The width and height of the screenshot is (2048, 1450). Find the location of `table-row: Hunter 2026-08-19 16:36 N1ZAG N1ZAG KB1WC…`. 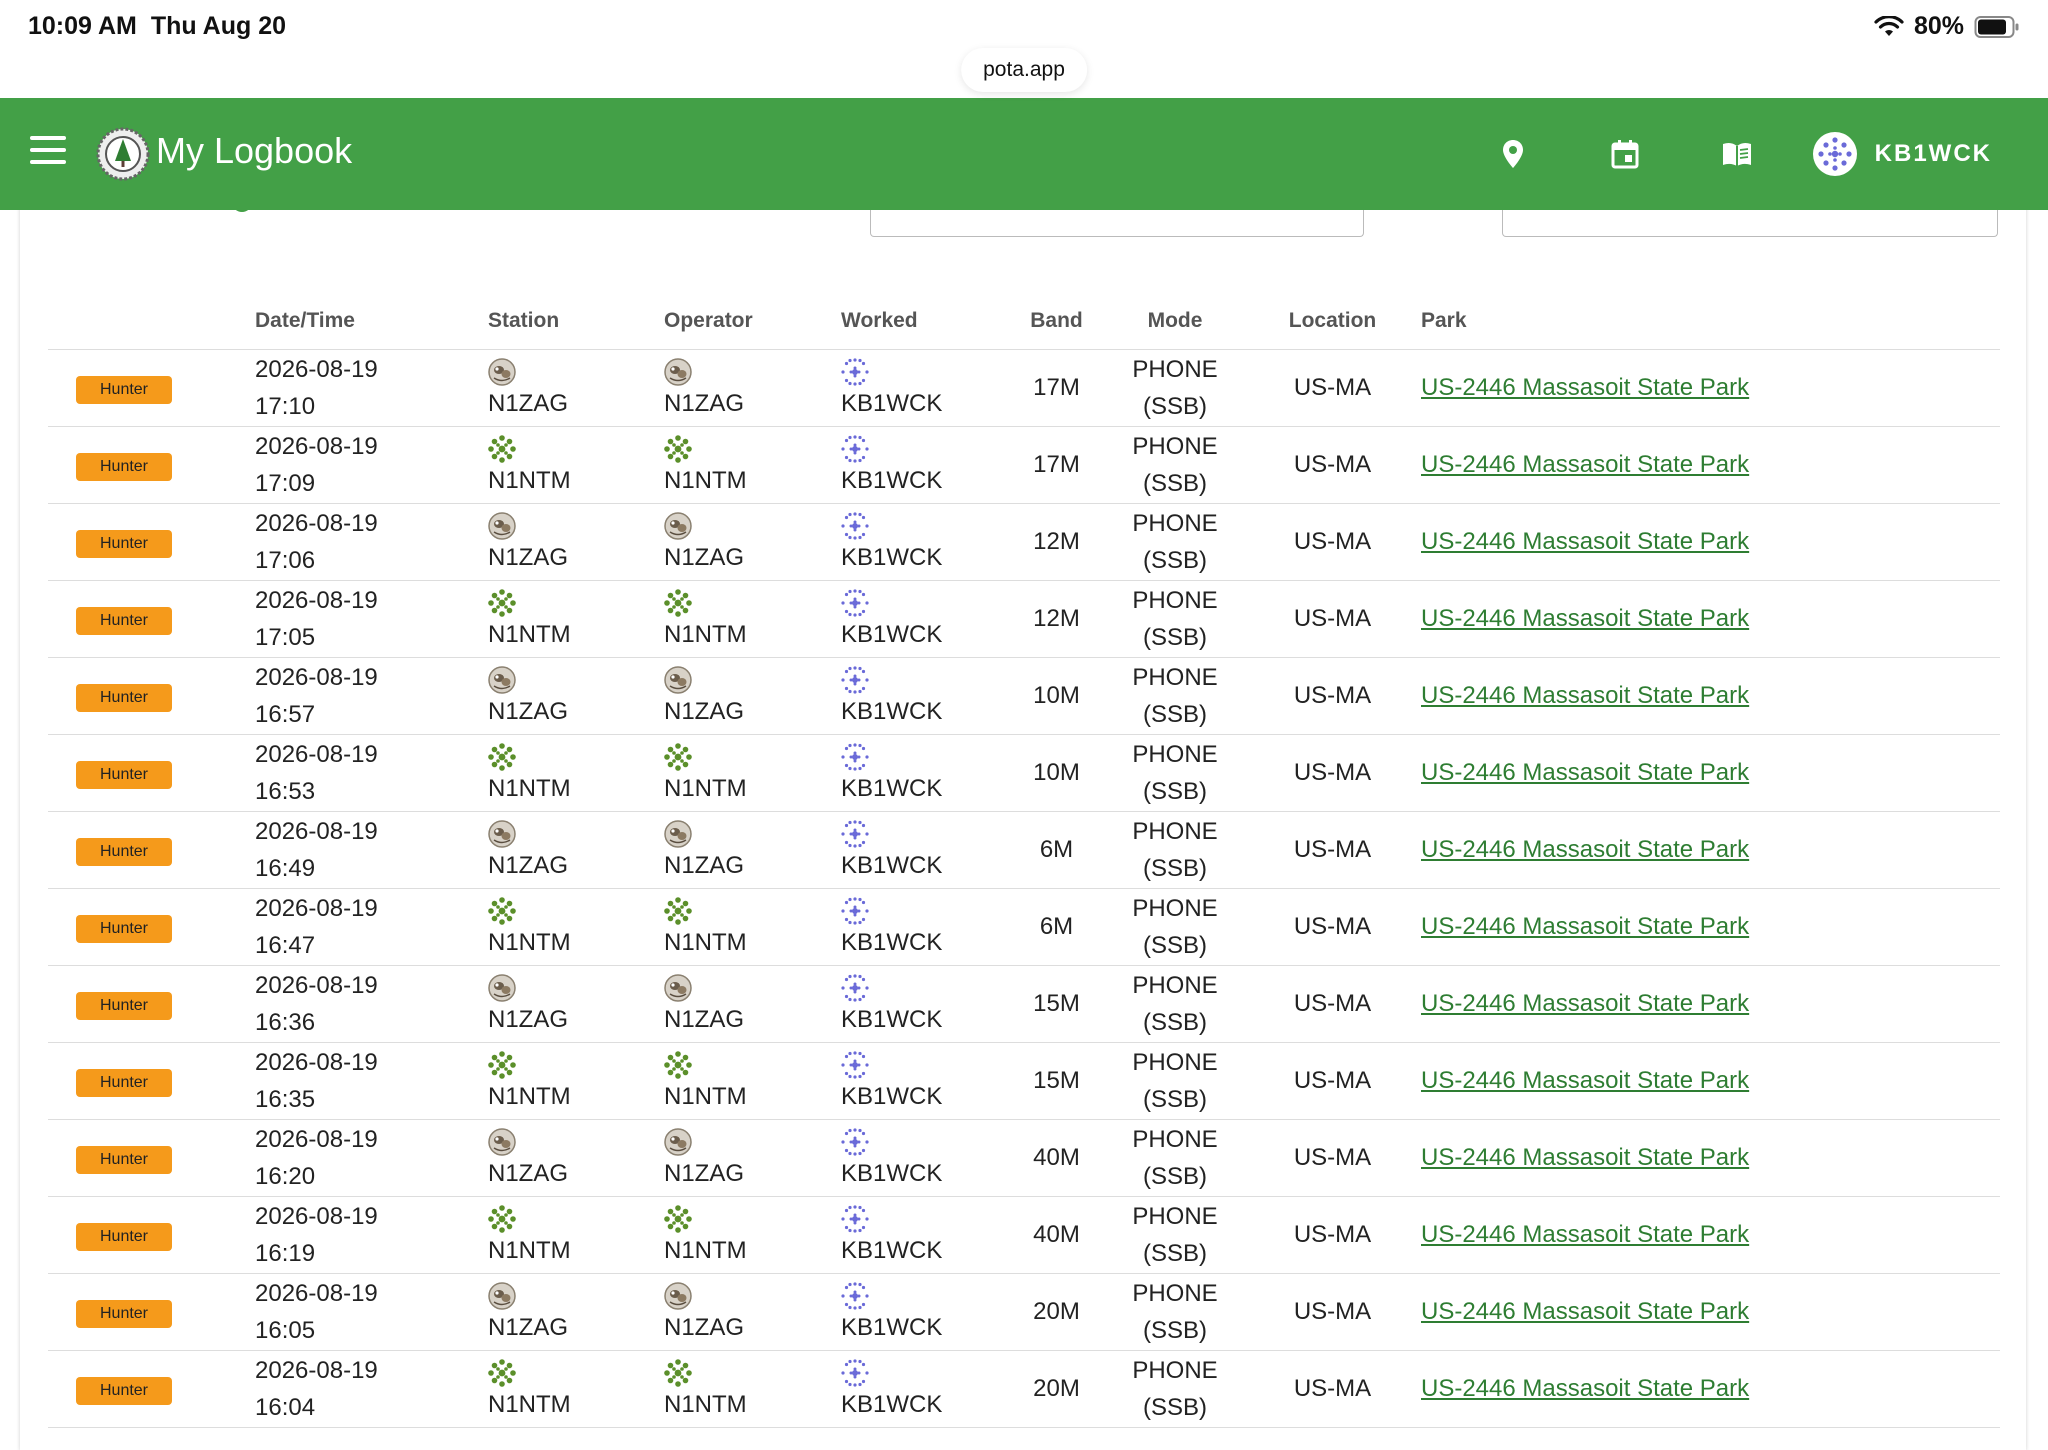

table-row: Hunter 2026-08-19 16:36 N1ZAG N1ZAG KB1WC… is located at coordinates (1024, 1004).